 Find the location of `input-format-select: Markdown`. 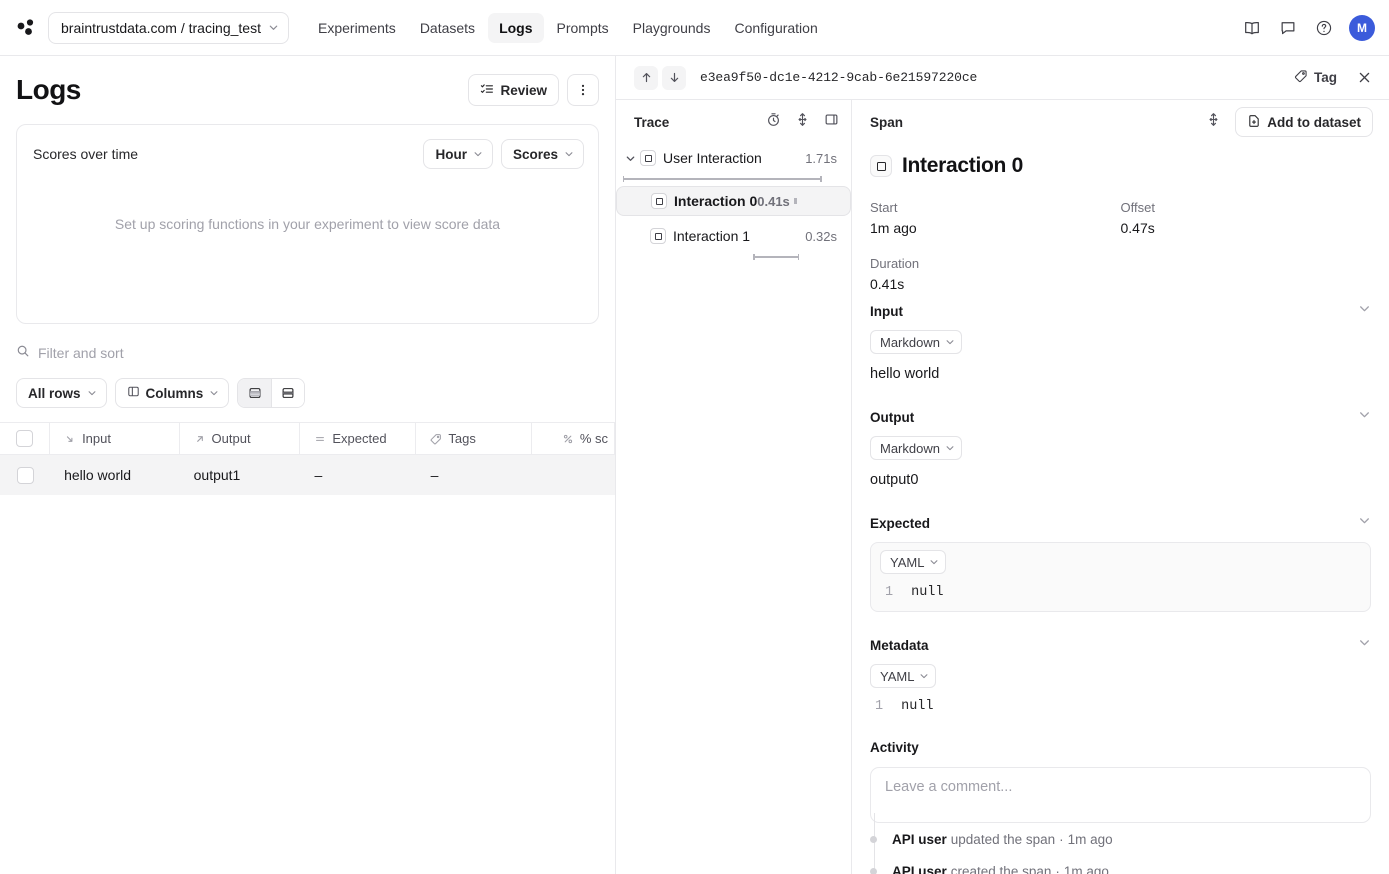

input-format-select: Markdown is located at coordinates (916, 342).